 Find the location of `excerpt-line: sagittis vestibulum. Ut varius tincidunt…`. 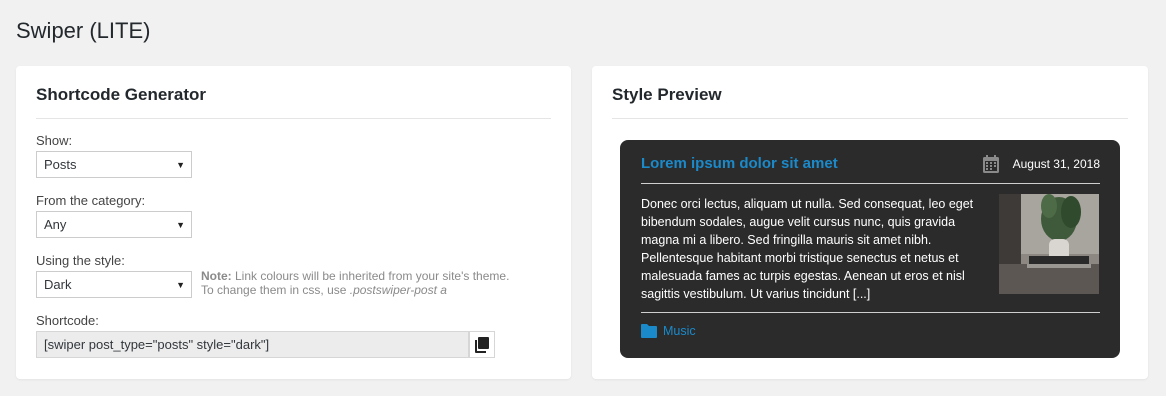

excerpt-line: sagittis vestibulum. Ut varius tincidunt… is located at coordinates (756, 294).